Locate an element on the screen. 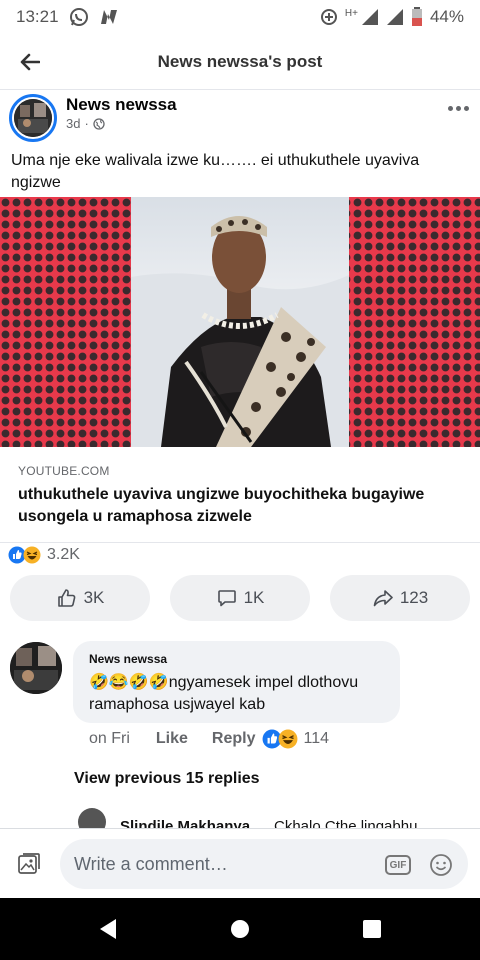  reaction-summary: 3.2K is located at coordinates (44, 555).